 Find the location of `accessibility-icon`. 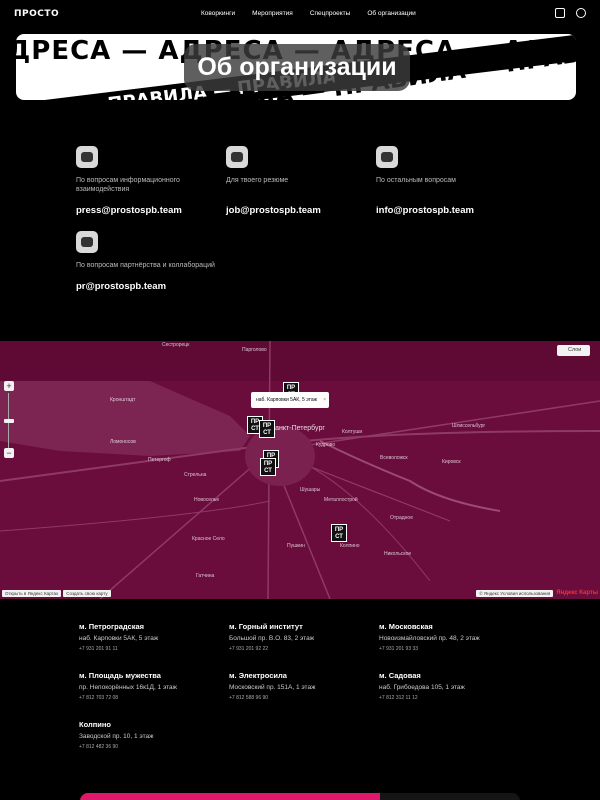

accessibility-icon is located at coordinates (560, 13).